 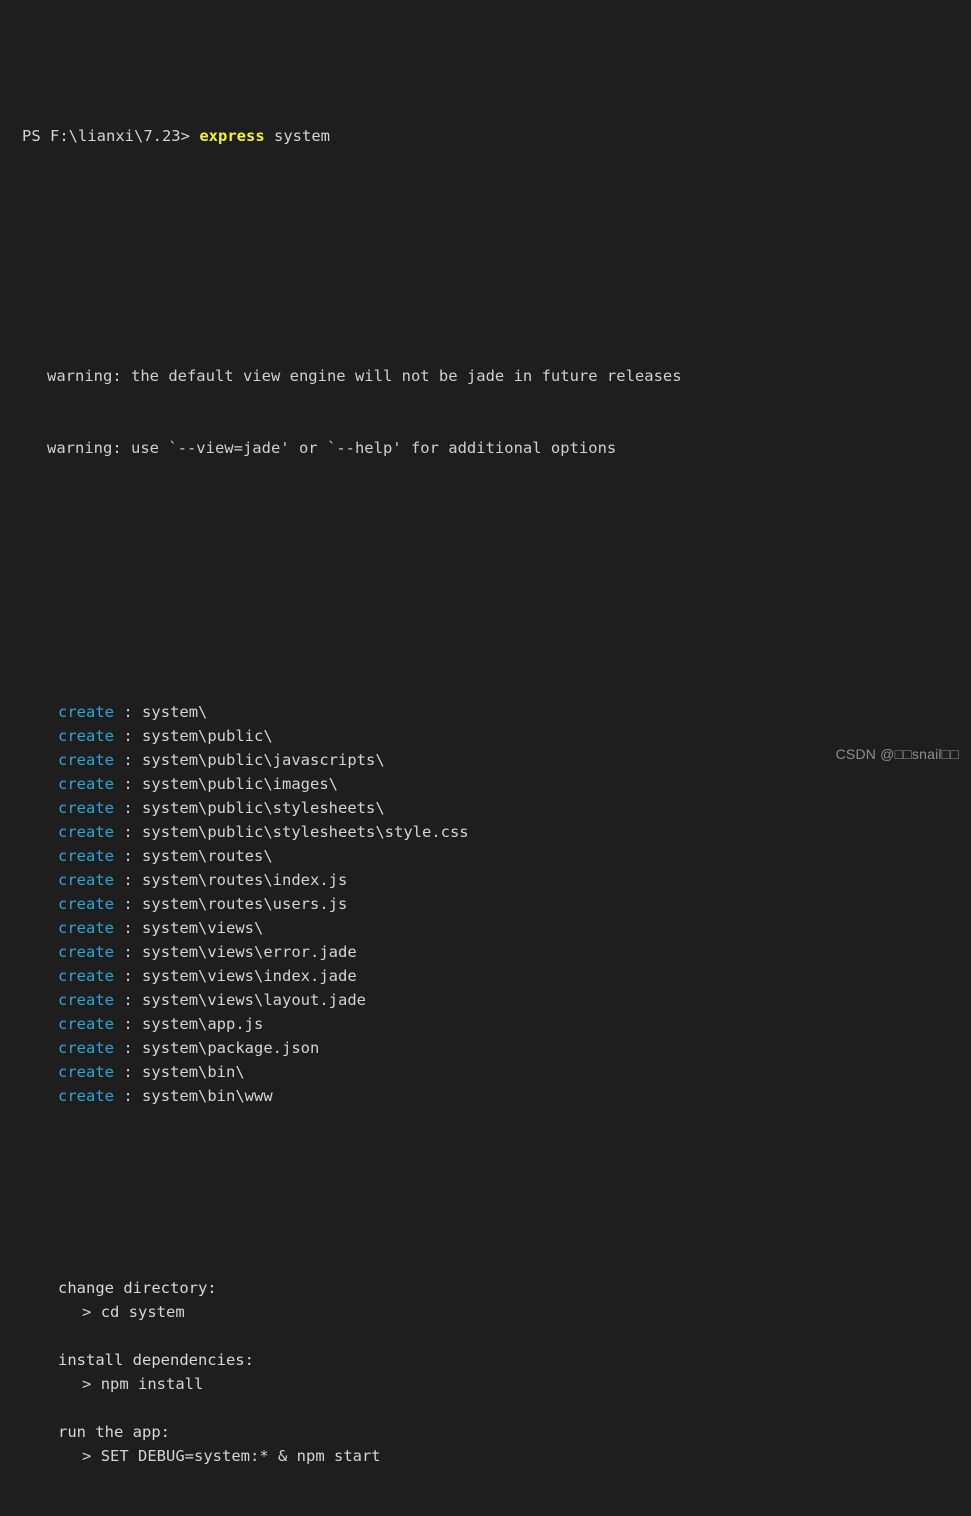 What do you see at coordinates (485, 1072) in the screenshot?
I see `create-line: create : system\bin\` at bounding box center [485, 1072].